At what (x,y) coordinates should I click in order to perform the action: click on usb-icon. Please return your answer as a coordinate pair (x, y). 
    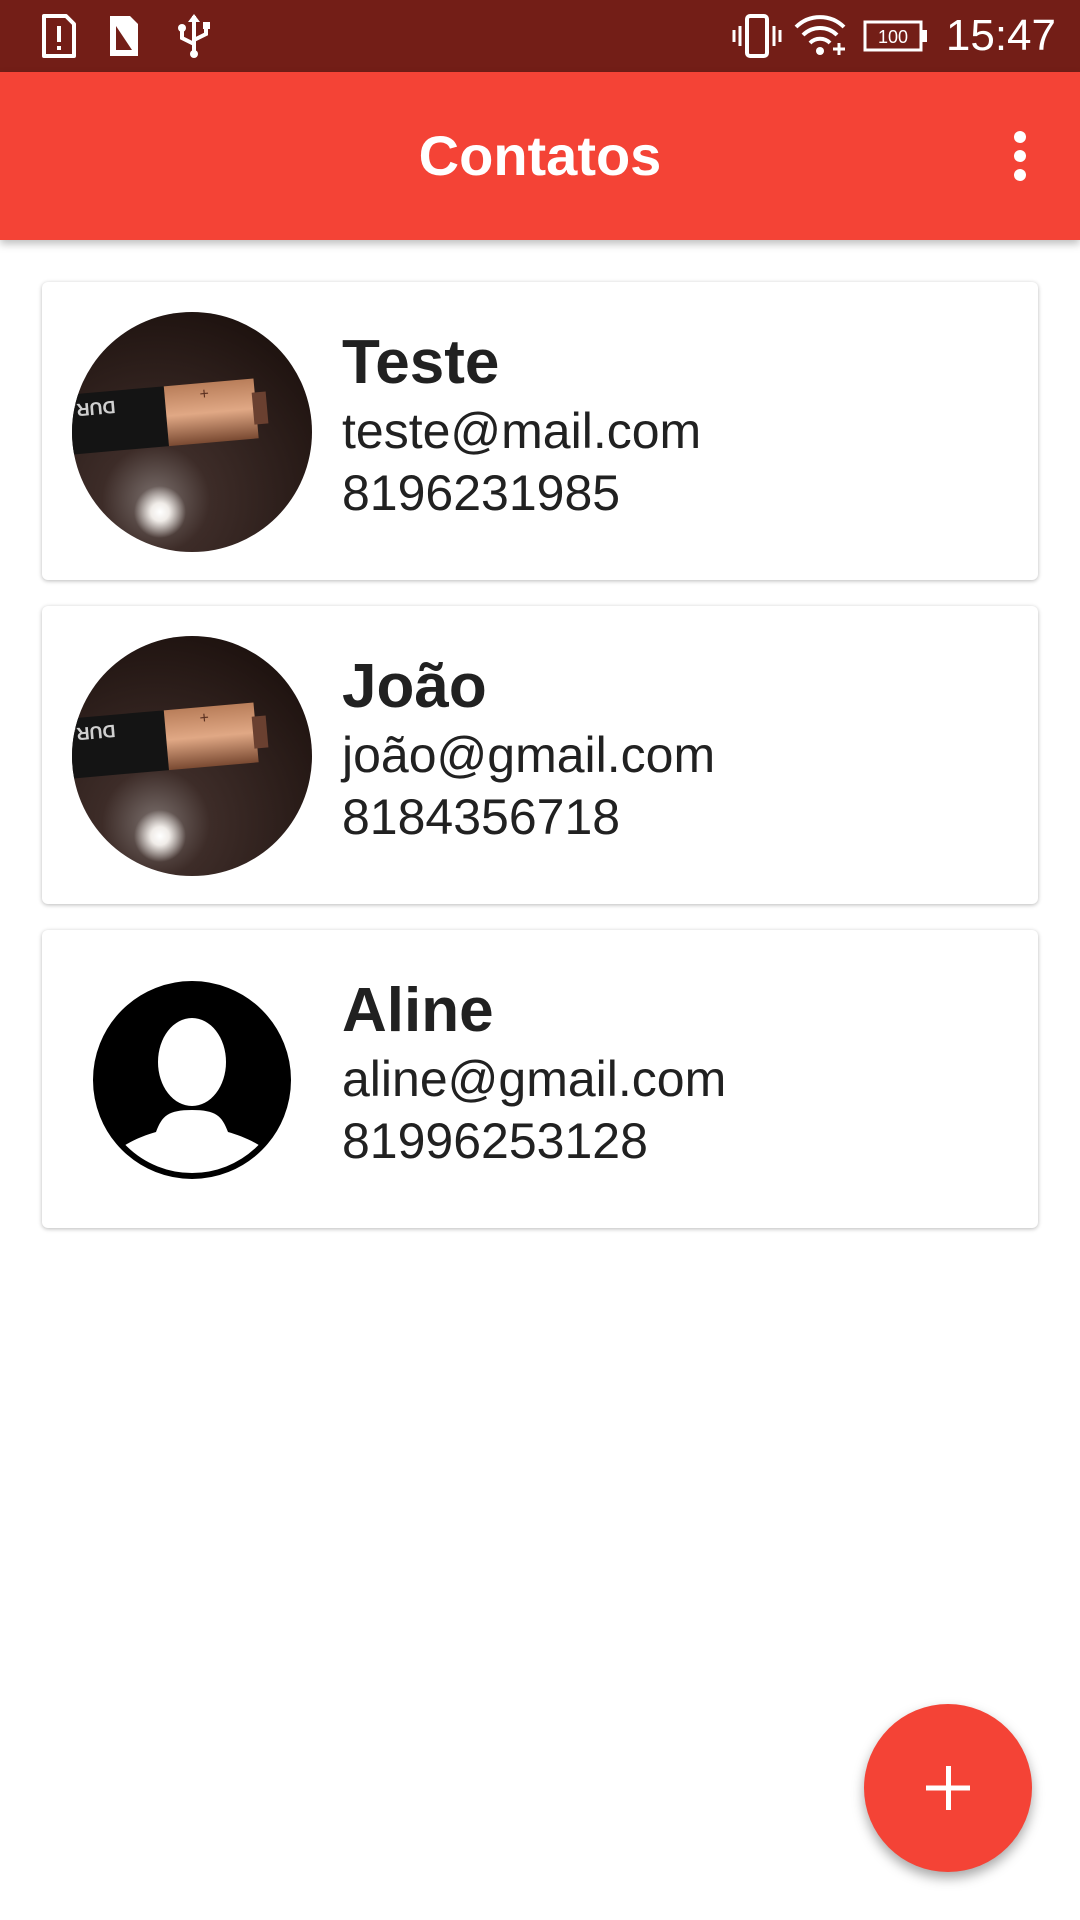
    Looking at the image, I should click on (194, 36).